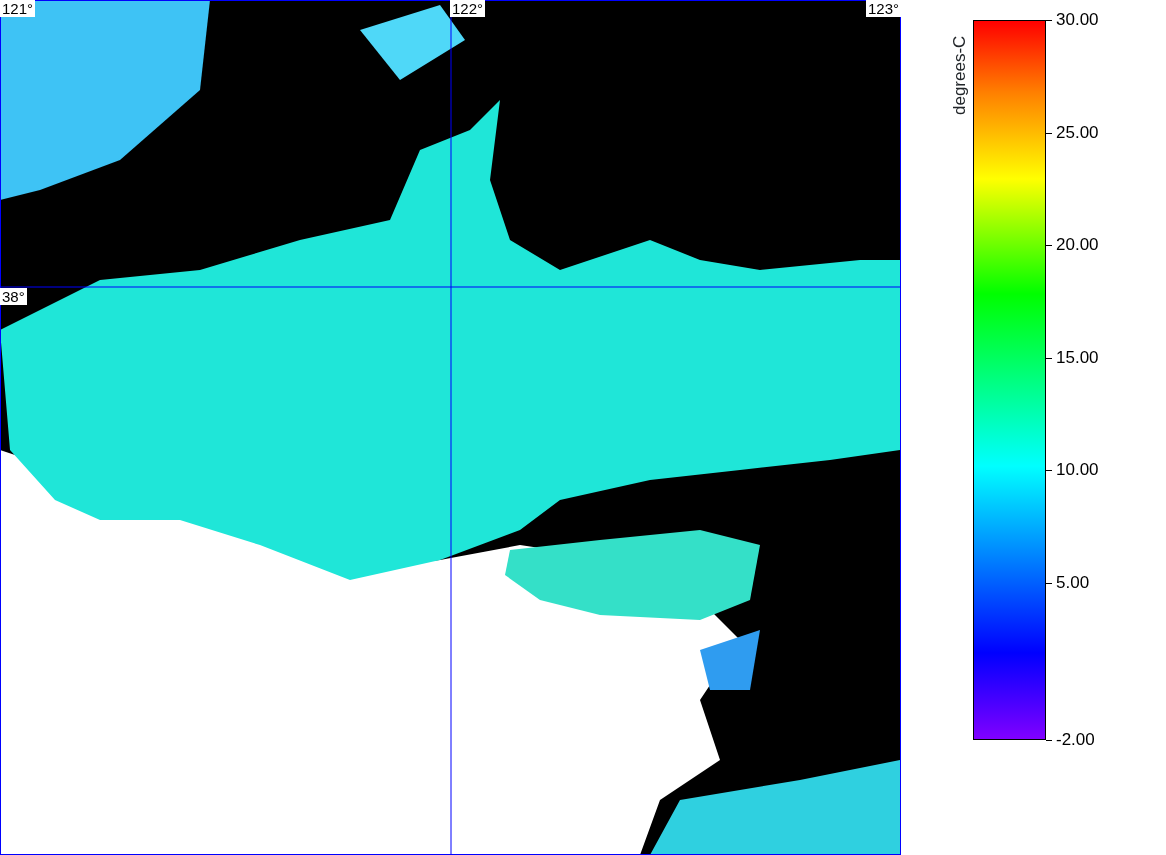 The image size is (1166, 855). What do you see at coordinates (13, 296) in the screenshot?
I see `latitude-label: 38°` at bounding box center [13, 296].